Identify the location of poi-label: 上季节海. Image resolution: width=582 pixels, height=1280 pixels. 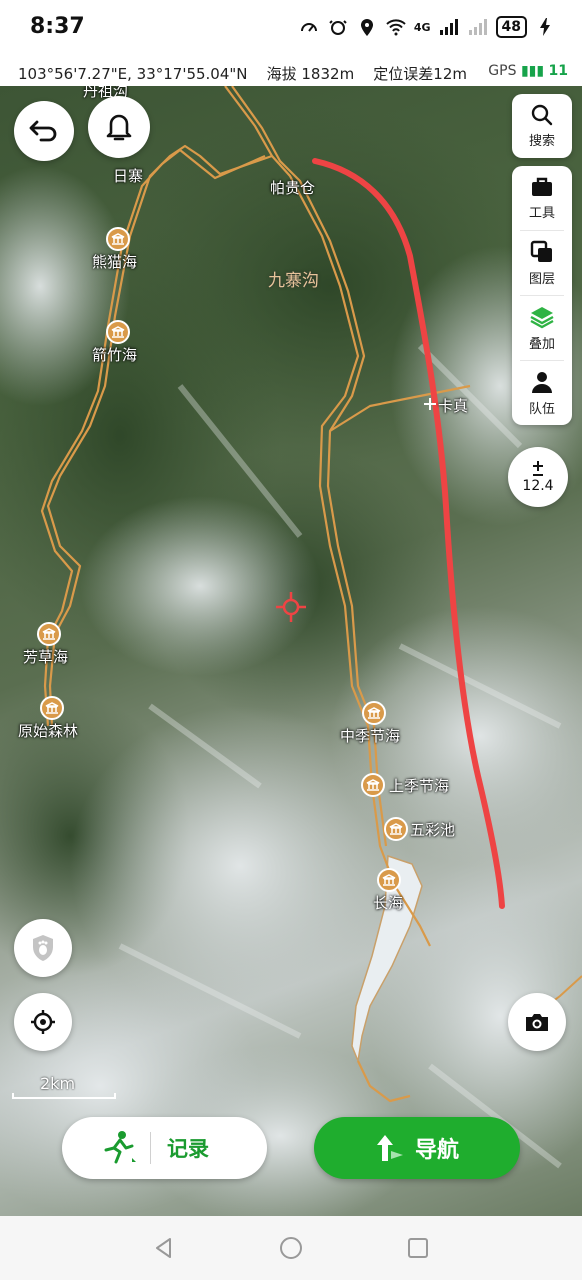
(419, 785).